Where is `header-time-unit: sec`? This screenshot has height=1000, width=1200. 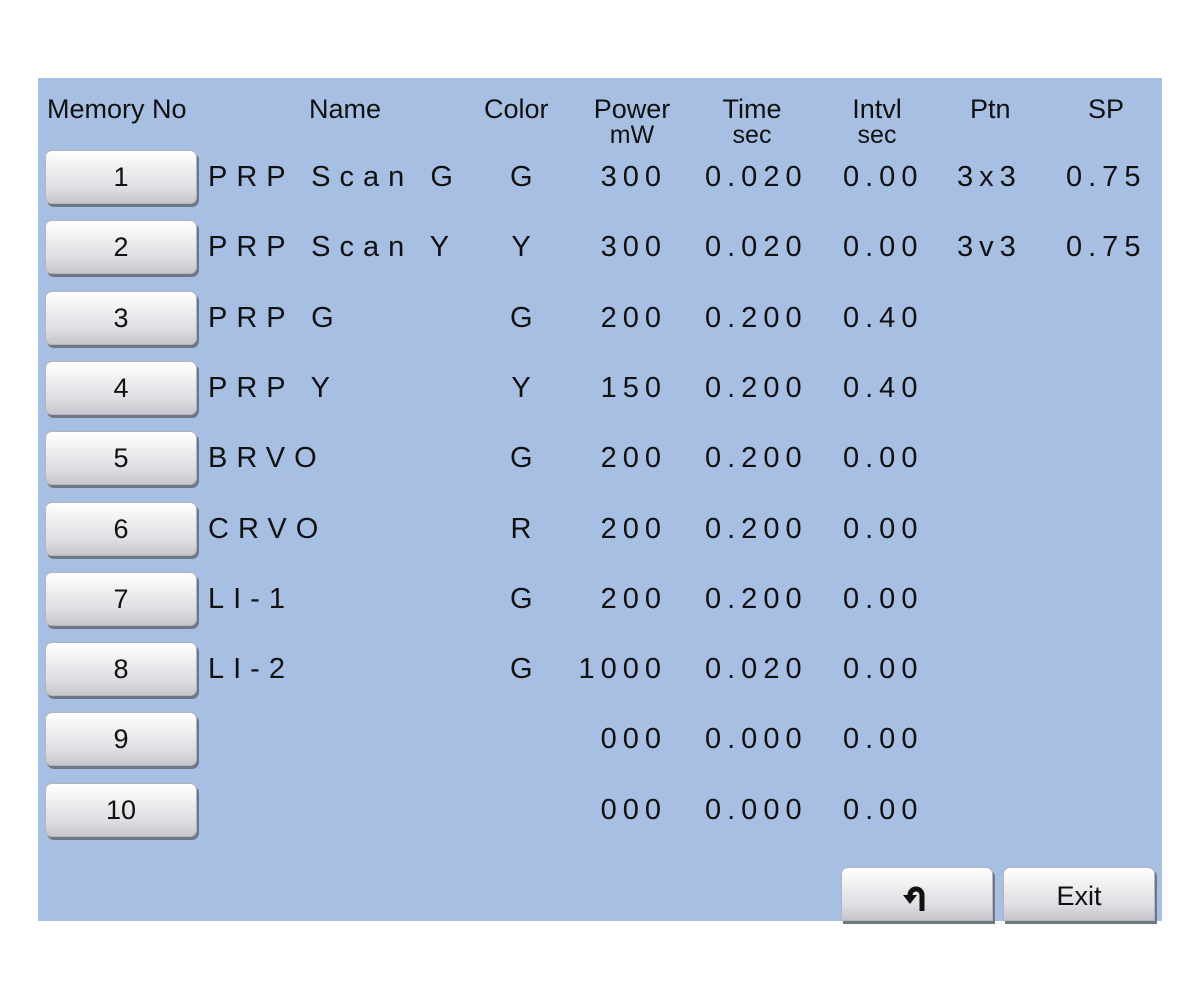 header-time-unit: sec is located at coordinates (752, 135).